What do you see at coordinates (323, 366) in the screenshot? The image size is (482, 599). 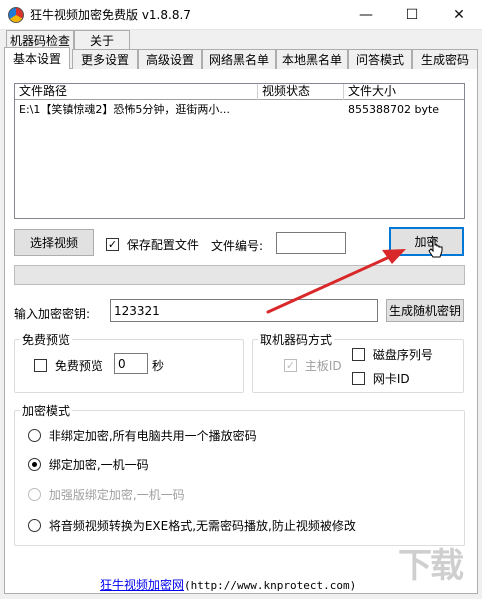 I see `mainboard-id-label: 主板ID` at bounding box center [323, 366].